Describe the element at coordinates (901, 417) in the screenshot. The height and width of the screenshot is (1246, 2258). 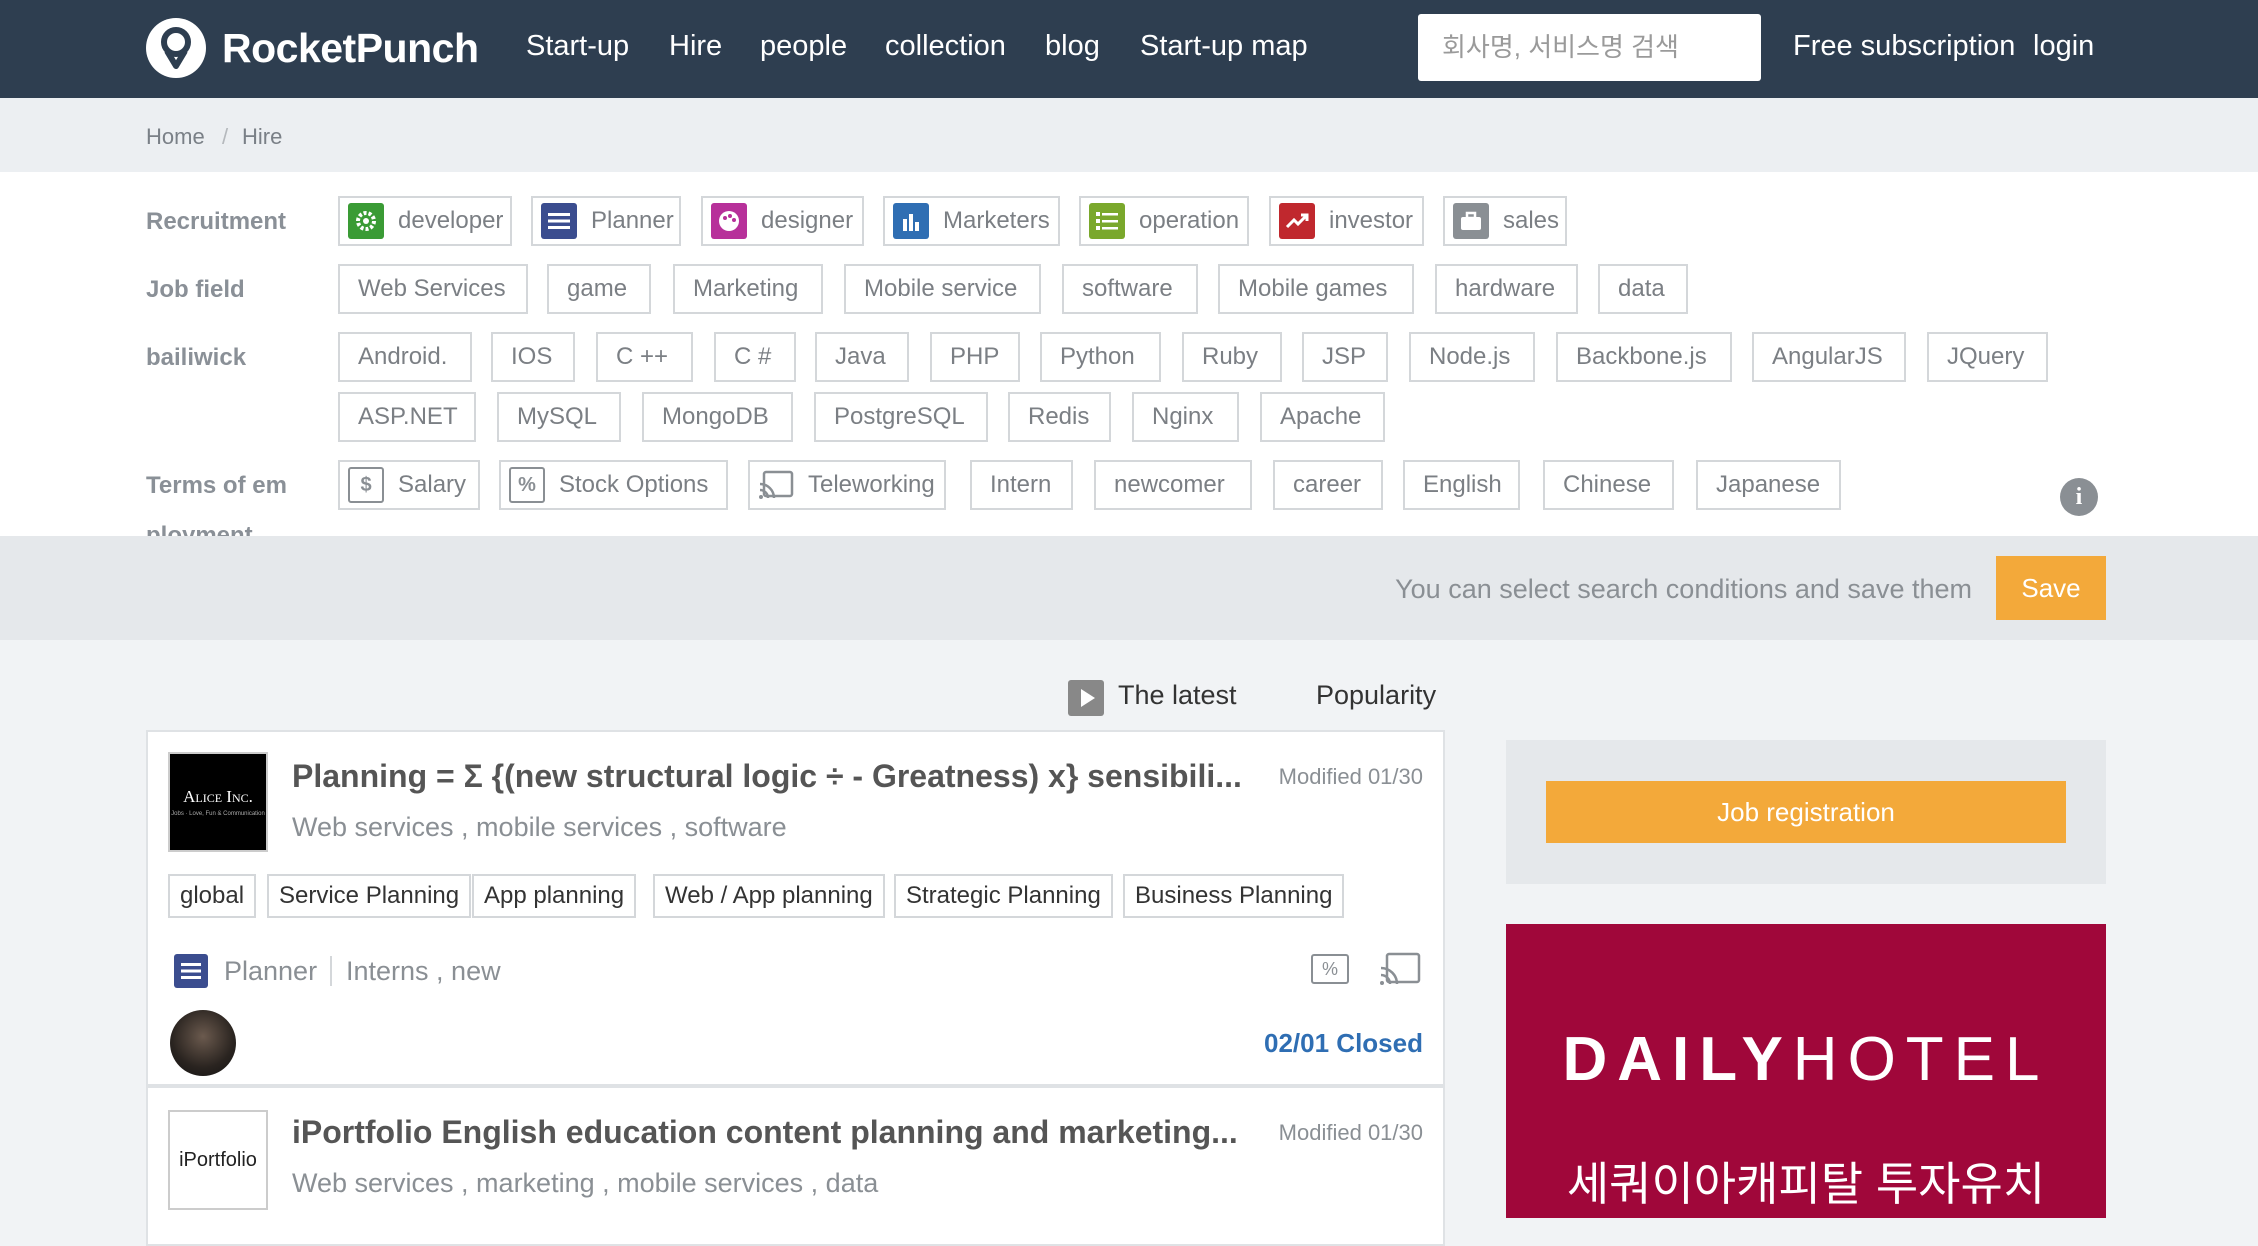
I see `filter-postgresql: PostgreSQL` at that location.